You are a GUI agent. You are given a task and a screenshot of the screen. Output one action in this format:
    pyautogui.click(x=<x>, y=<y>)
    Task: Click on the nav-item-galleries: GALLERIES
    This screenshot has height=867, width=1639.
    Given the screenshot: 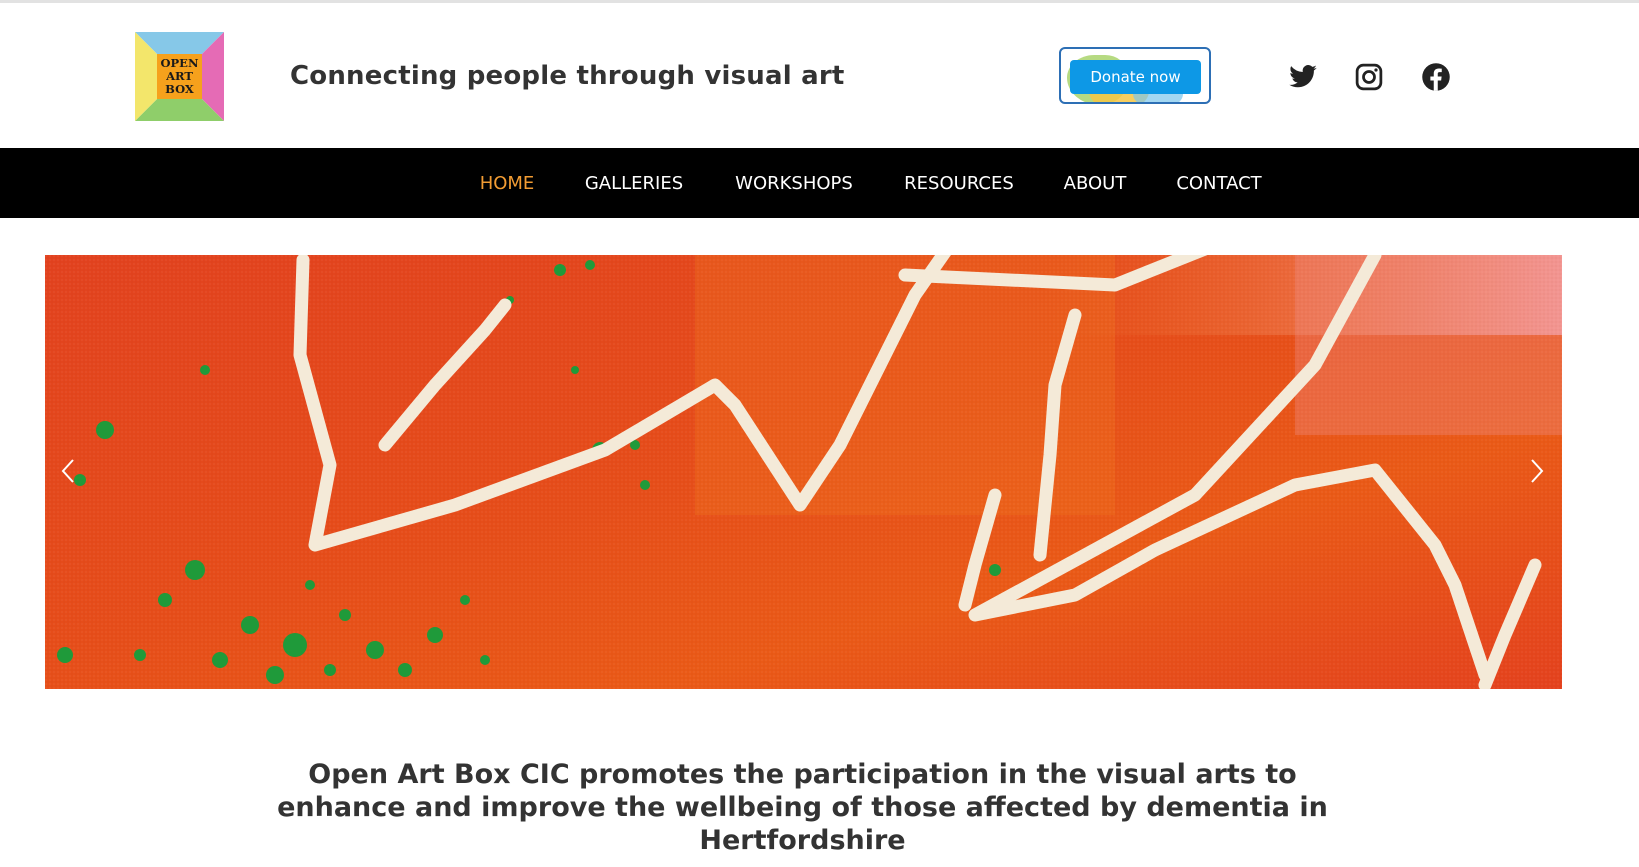 What is the action you would take?
    pyautogui.click(x=634, y=183)
    